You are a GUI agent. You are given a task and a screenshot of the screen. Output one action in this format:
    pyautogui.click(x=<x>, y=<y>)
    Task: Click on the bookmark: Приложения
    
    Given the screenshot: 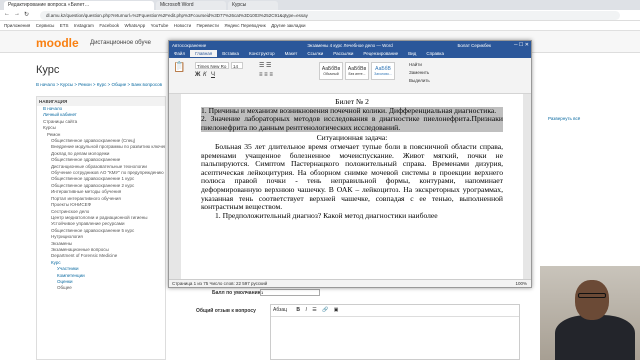 What is the action you would take?
    pyautogui.click(x=17, y=25)
    